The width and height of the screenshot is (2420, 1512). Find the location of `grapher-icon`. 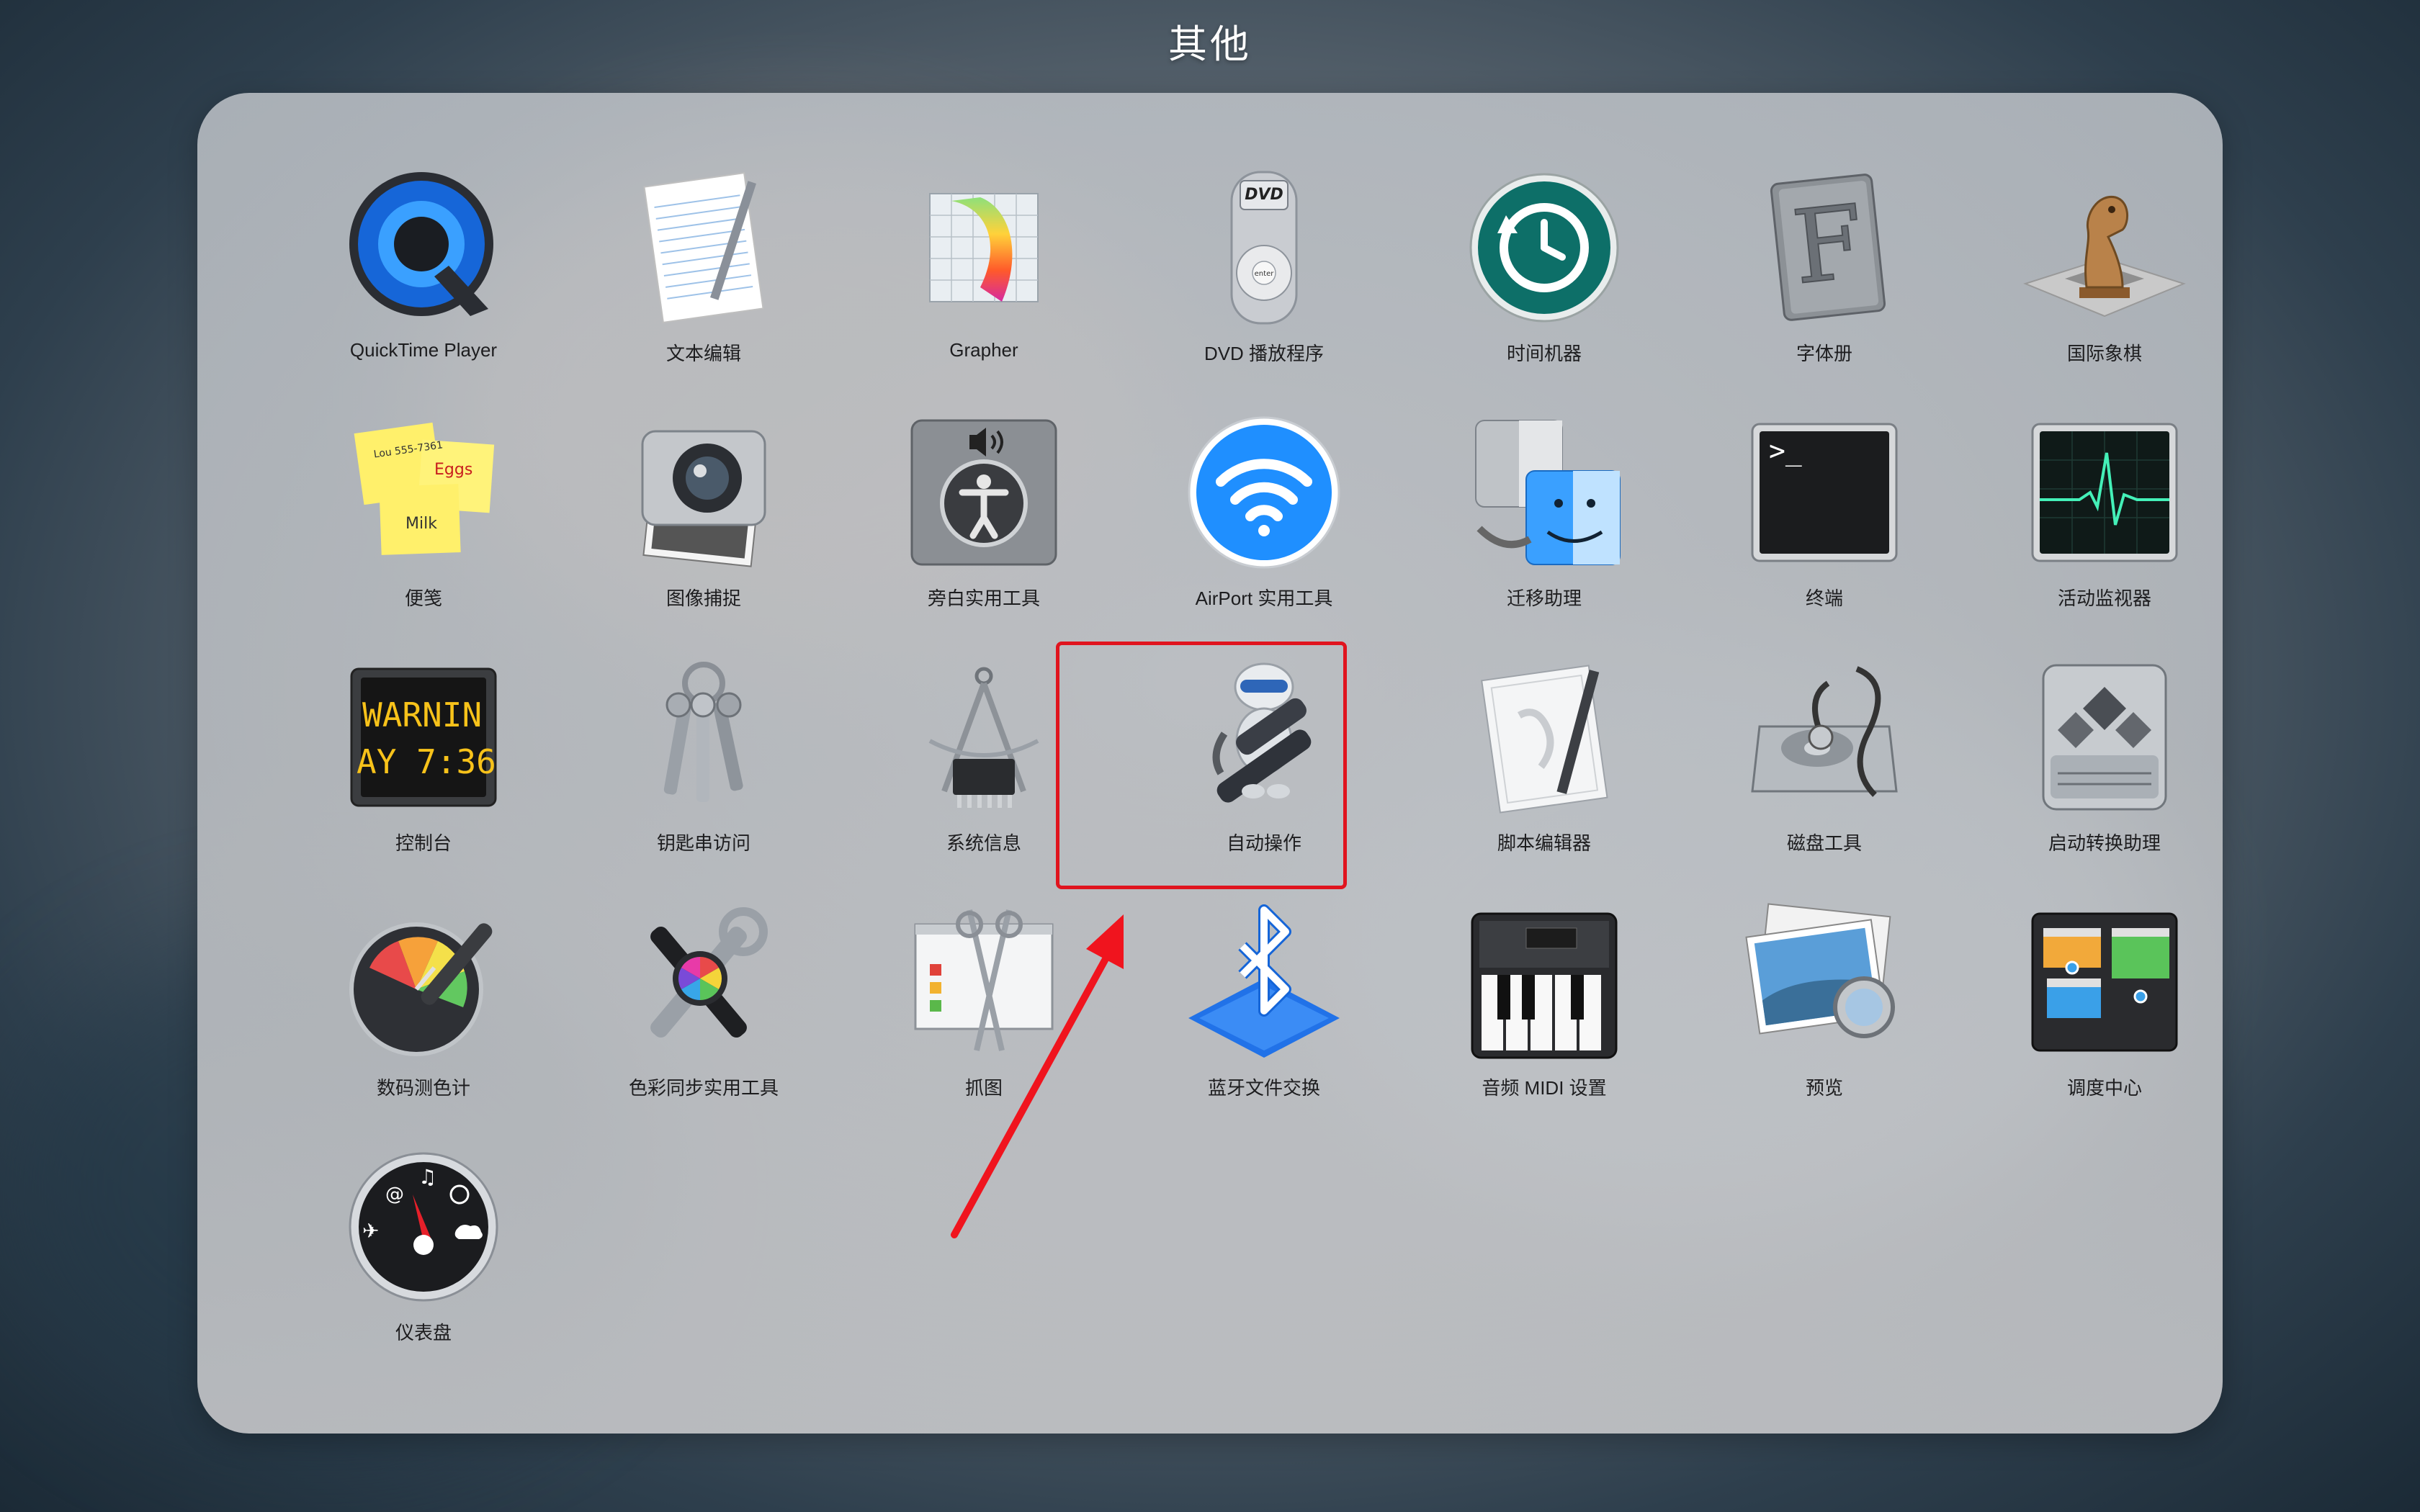

grapher-icon is located at coordinates (984, 247).